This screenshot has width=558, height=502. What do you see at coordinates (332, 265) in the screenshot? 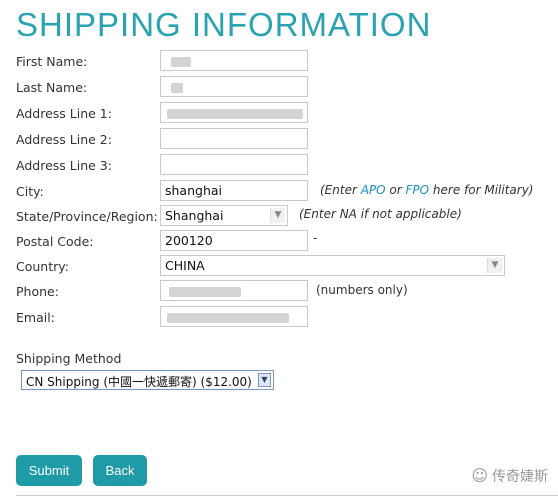
I see `country-select: CHINA ▼` at bounding box center [332, 265].